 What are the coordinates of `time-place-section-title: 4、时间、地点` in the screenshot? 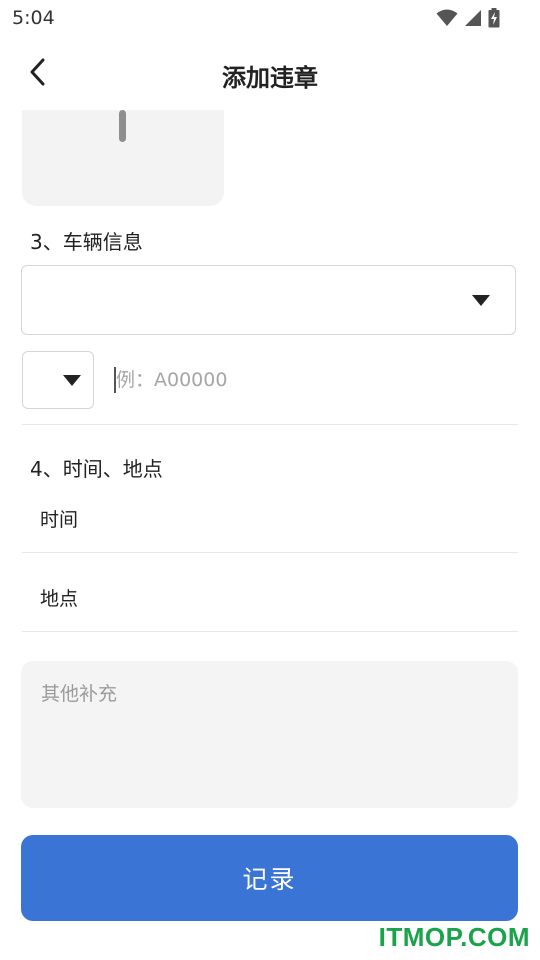 It's located at (96, 469).